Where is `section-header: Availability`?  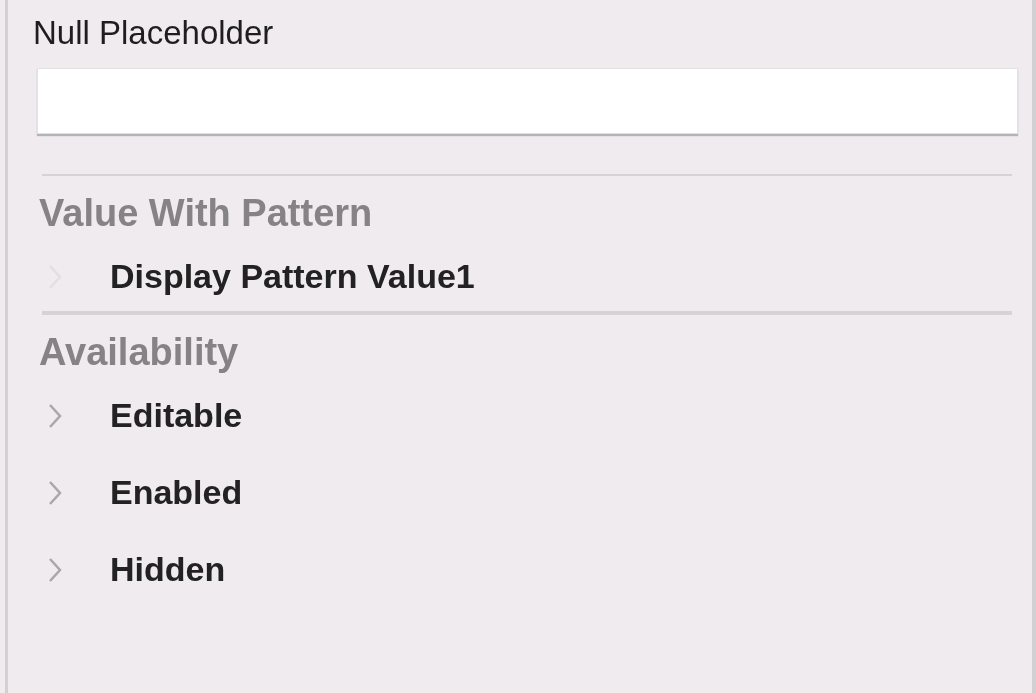
section-header: Availability is located at coordinates (139, 352).